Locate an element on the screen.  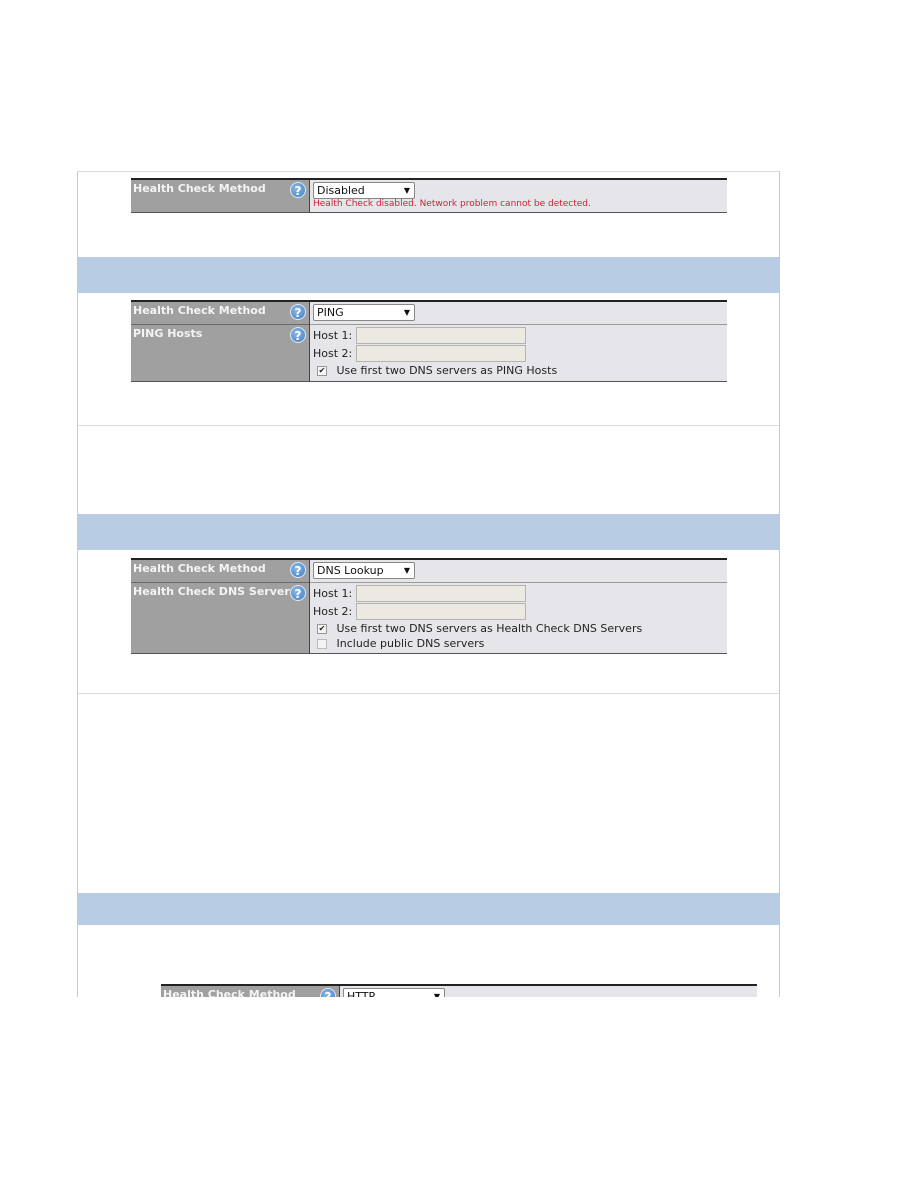
health-check-method-select: DNS Lookup ▼ is located at coordinates (364, 570).